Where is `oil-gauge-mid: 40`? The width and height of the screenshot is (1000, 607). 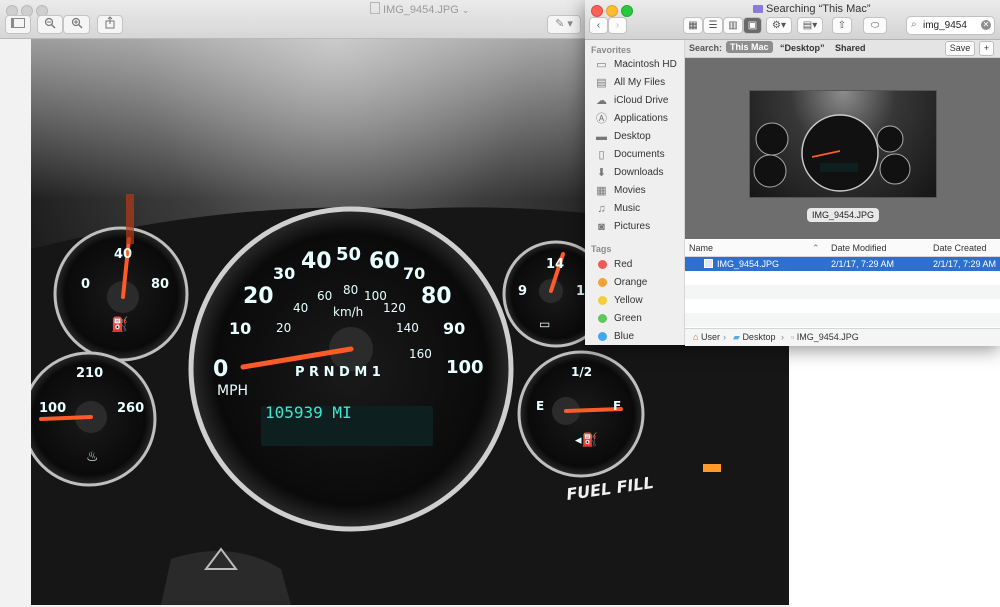 oil-gauge-mid: 40 is located at coordinates (123, 254).